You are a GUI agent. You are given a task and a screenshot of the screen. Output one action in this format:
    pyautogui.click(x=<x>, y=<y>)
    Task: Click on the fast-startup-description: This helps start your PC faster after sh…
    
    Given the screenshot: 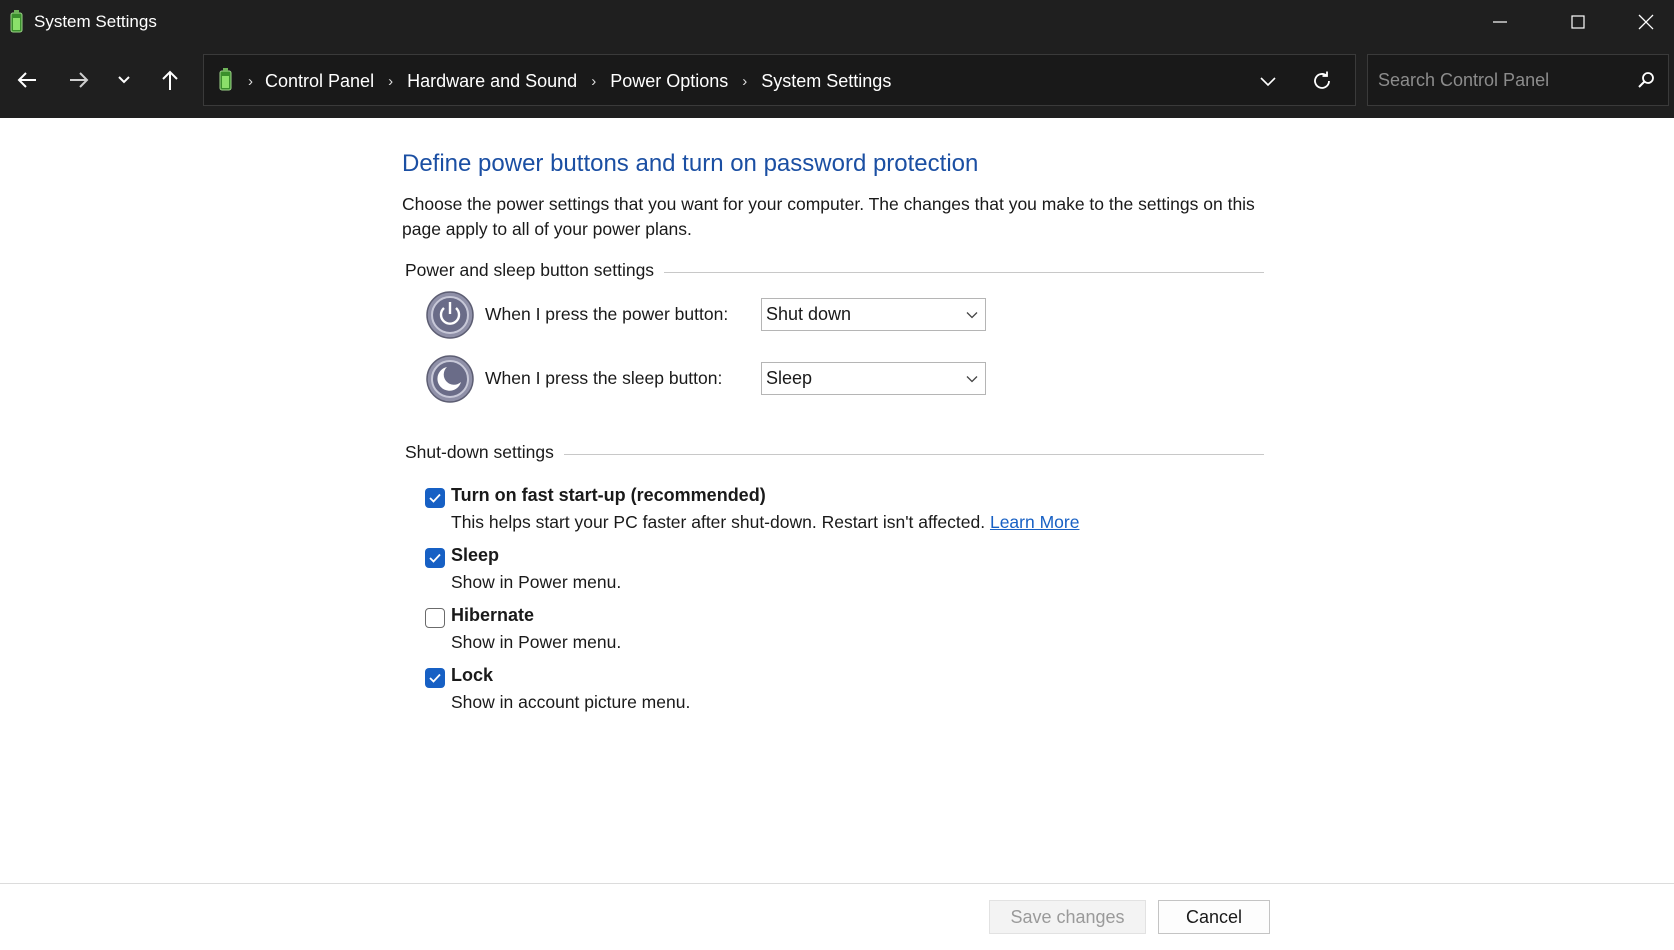 What is the action you would take?
    pyautogui.click(x=765, y=522)
    